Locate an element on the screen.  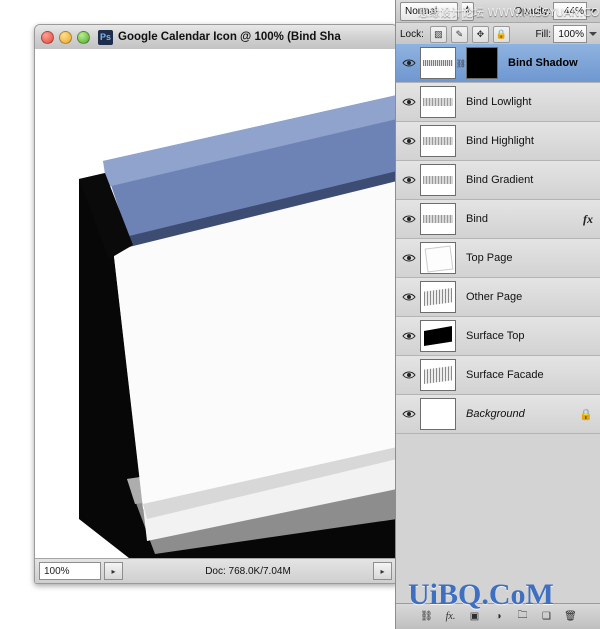
layer-name: Bind Gradient is located at coordinates (530, 180).